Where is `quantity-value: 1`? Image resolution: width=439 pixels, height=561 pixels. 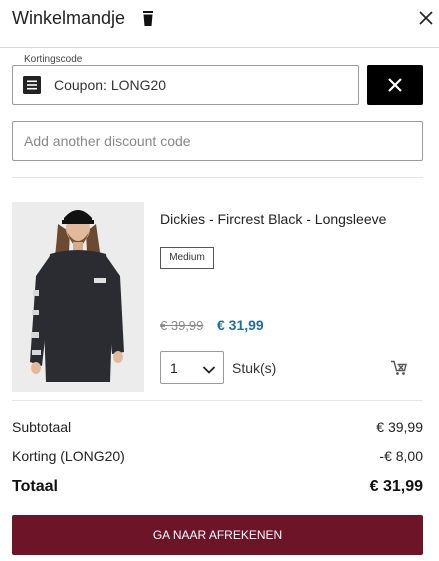 quantity-value: 1 is located at coordinates (174, 368).